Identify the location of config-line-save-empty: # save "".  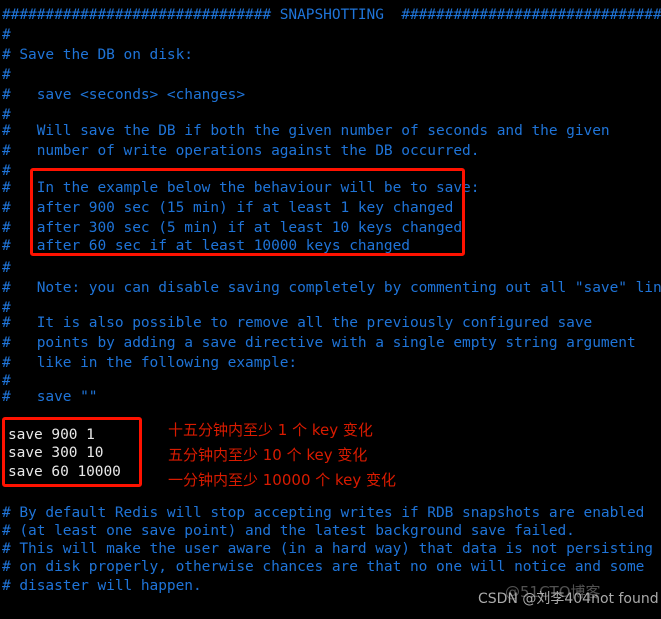
(50, 397).